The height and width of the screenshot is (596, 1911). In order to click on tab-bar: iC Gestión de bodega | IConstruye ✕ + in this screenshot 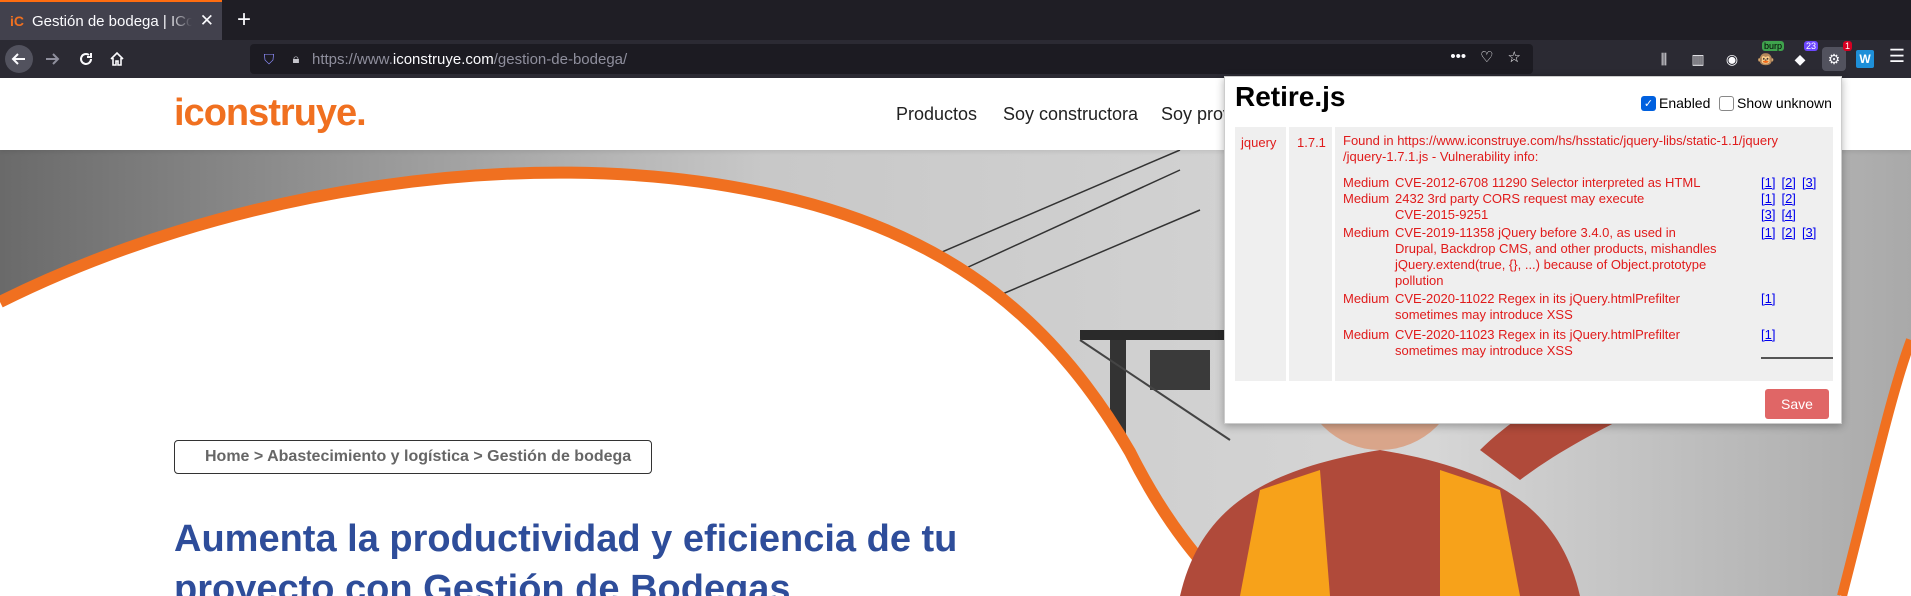, I will do `click(955, 20)`.